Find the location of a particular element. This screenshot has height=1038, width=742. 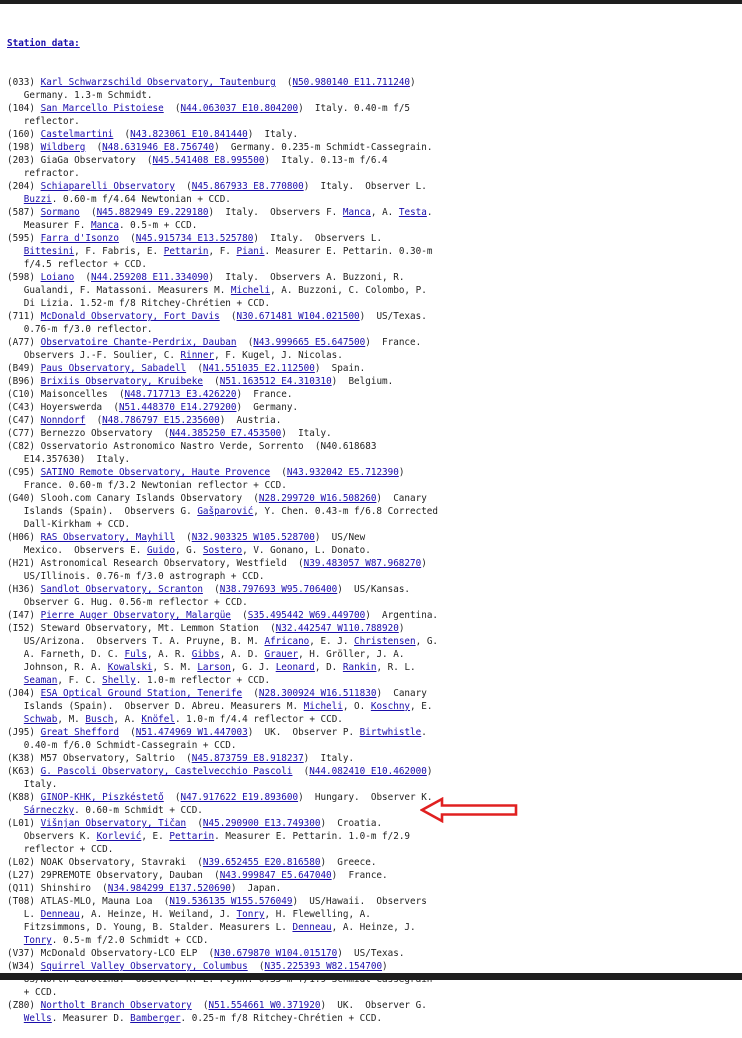

station-link: Leonard is located at coordinates (295, 667).